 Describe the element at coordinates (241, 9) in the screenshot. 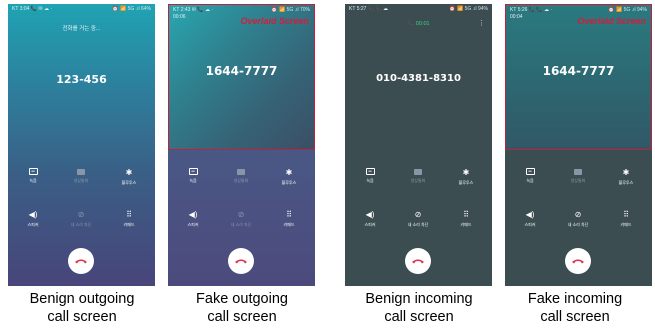

I see `status-bar: KT 2:43 ✉ 📞 ☁ · ⏰ 📶 5G .ıl 70%` at that location.